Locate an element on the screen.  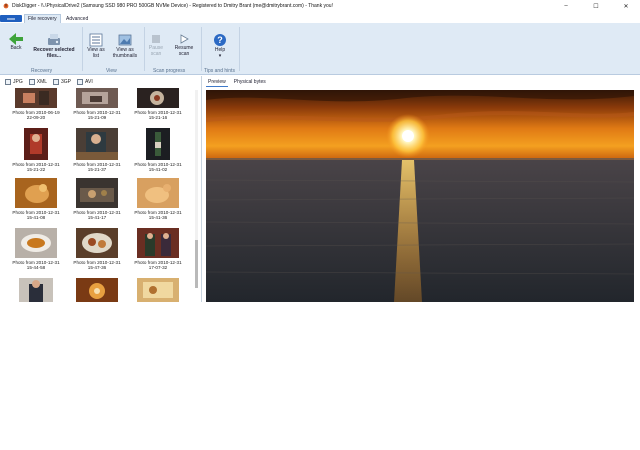
help-button: ? Help ▾ is located at coordinates (220, 46).